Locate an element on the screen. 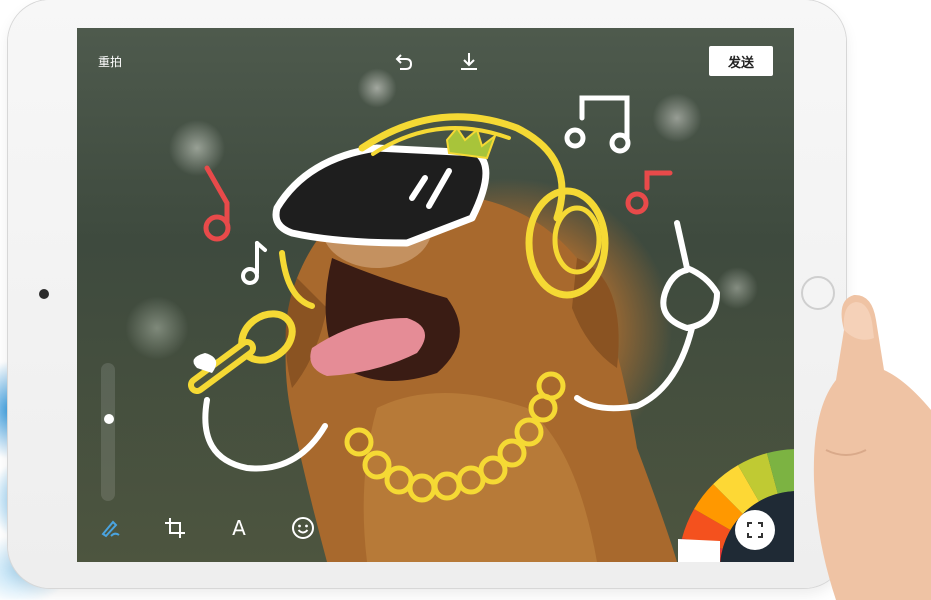 This screenshot has height=600, width=931. text-tool-label: A is located at coordinates (239, 528).